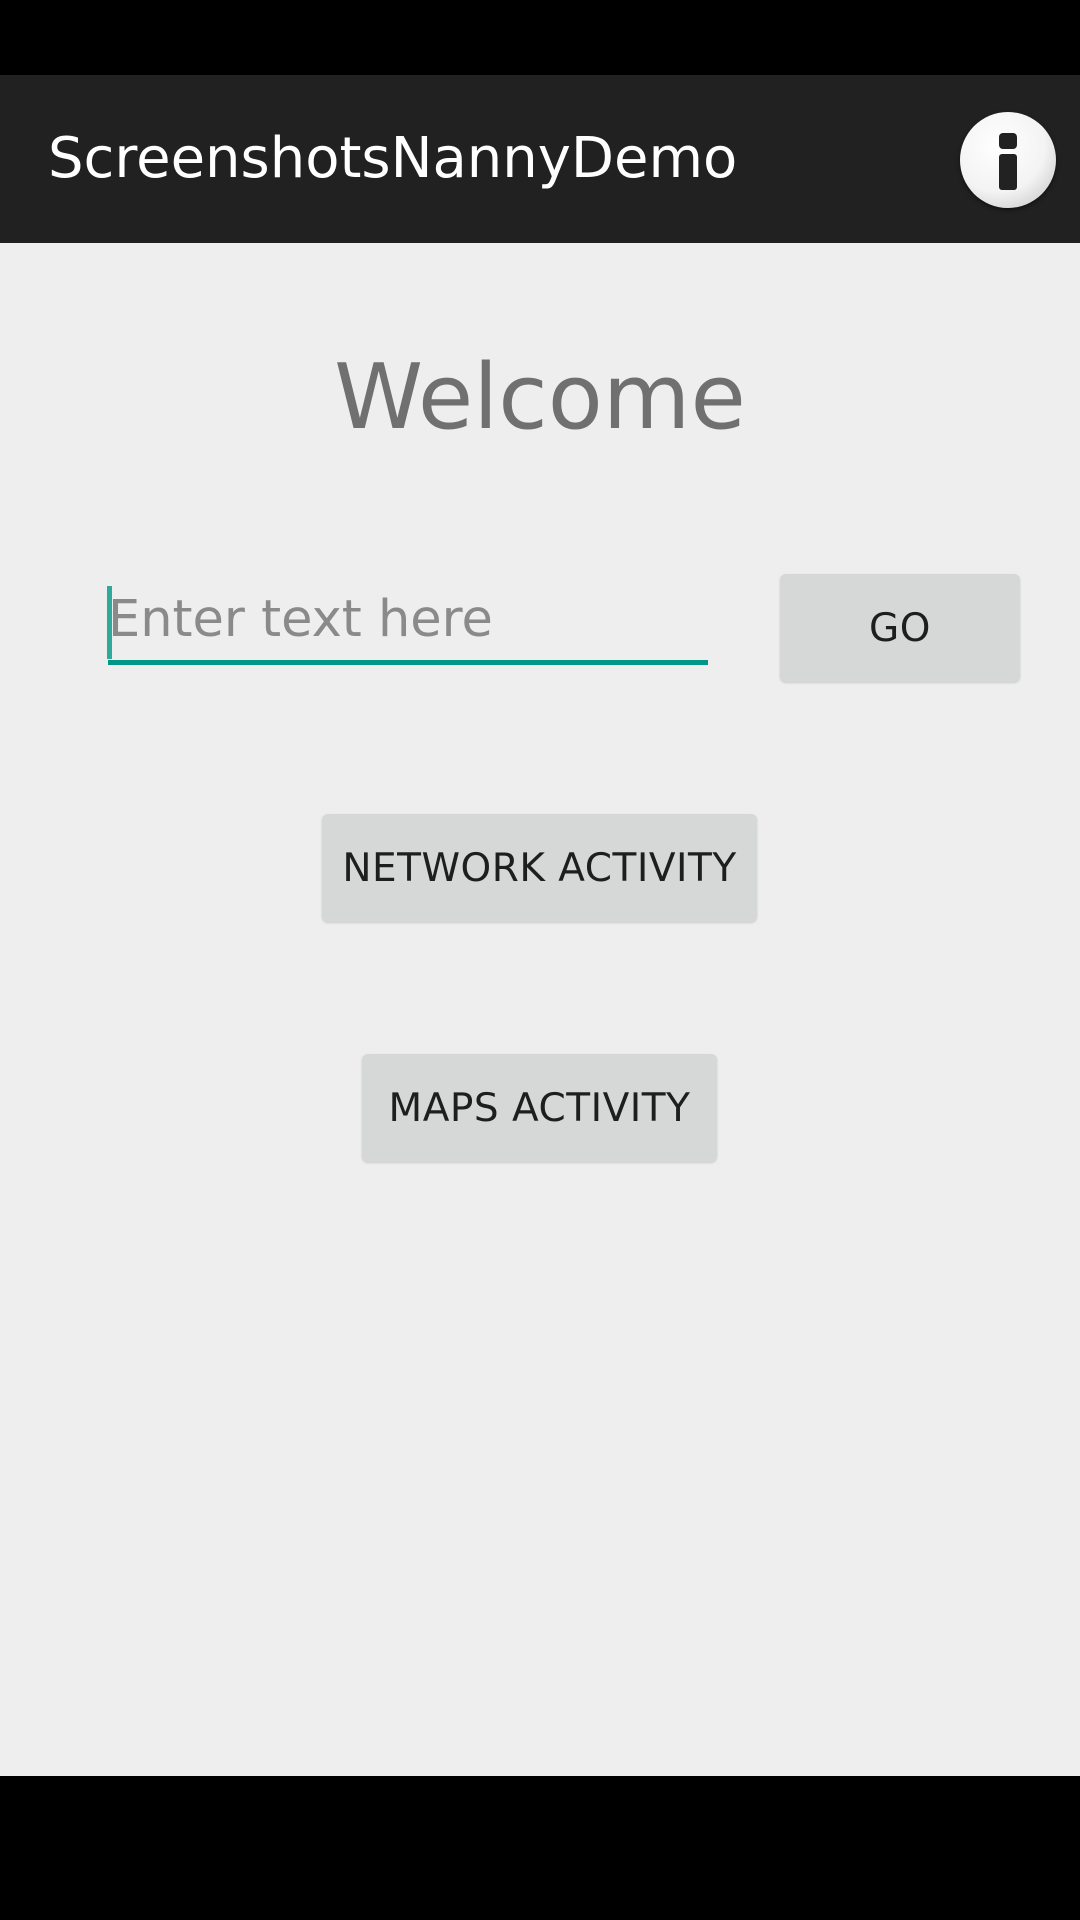  I want to click on app-title: ScreenshotsNannyDemo, so click(393, 158).